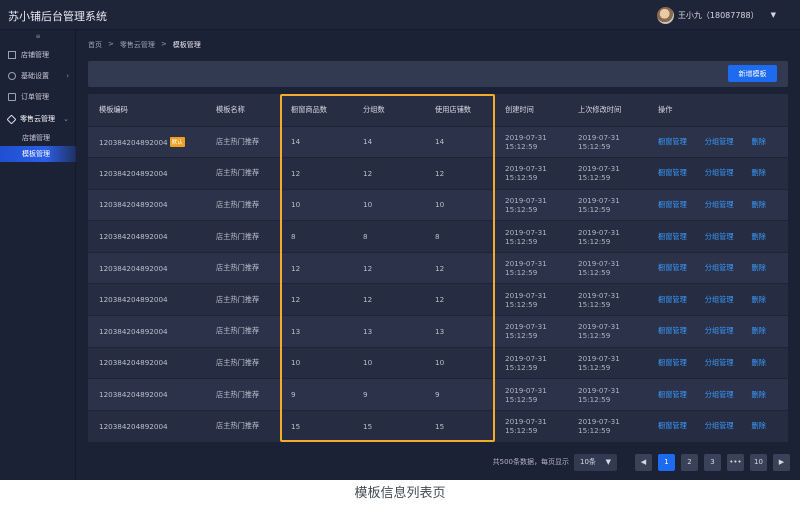 The width and height of the screenshot is (800, 507). What do you see at coordinates (400, 493) in the screenshot?
I see `page-caption: 模板信息列表页` at bounding box center [400, 493].